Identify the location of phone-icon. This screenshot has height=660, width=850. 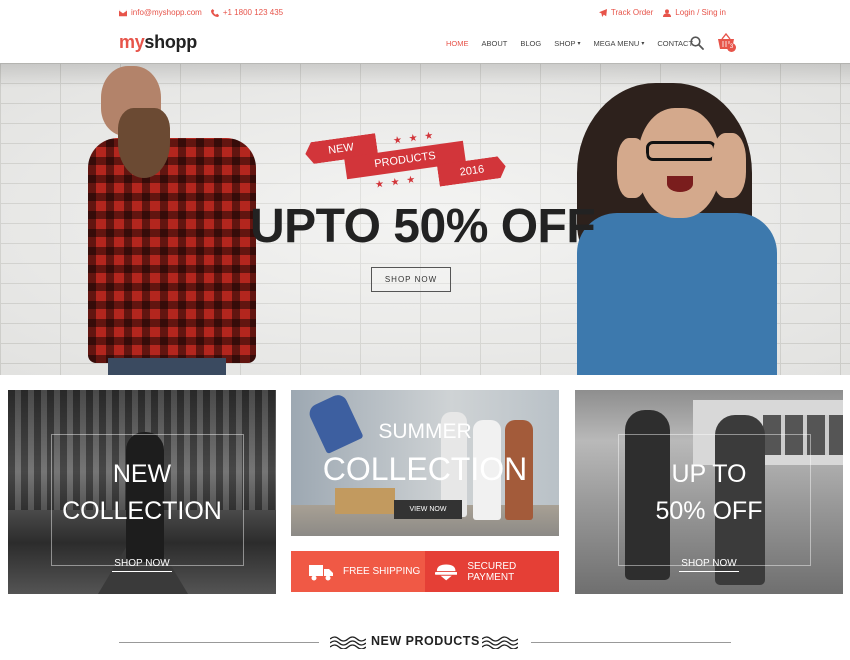
(214, 12).